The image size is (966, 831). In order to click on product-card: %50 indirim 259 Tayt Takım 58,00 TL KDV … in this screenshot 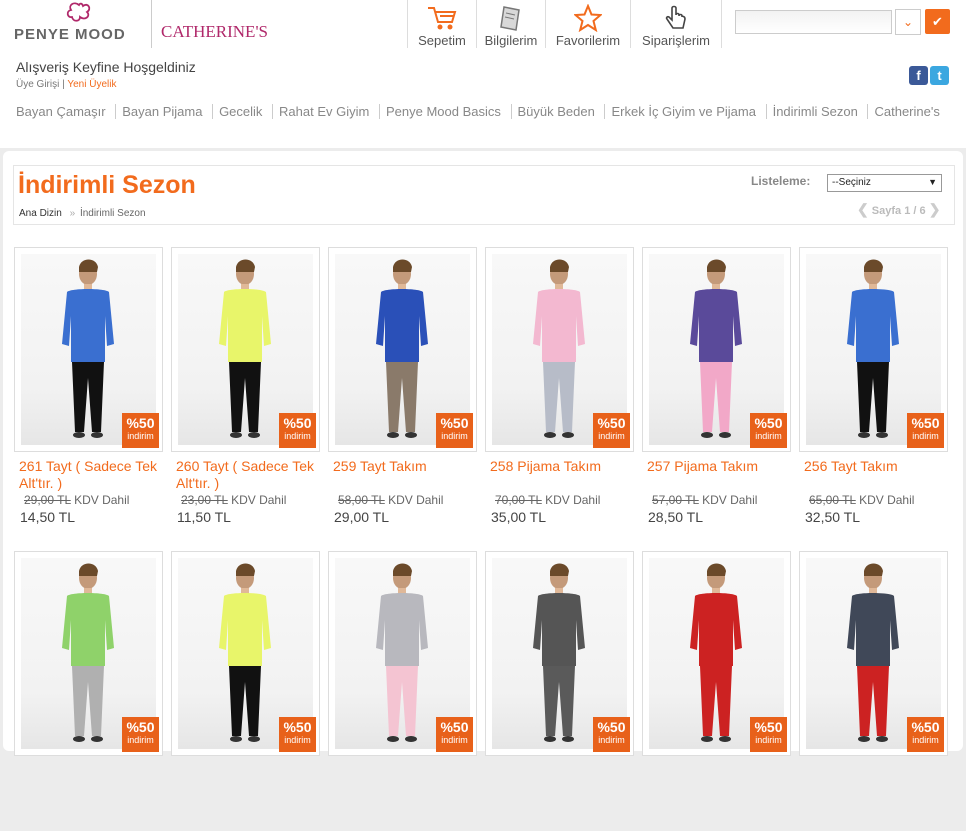, I will do `click(402, 387)`.